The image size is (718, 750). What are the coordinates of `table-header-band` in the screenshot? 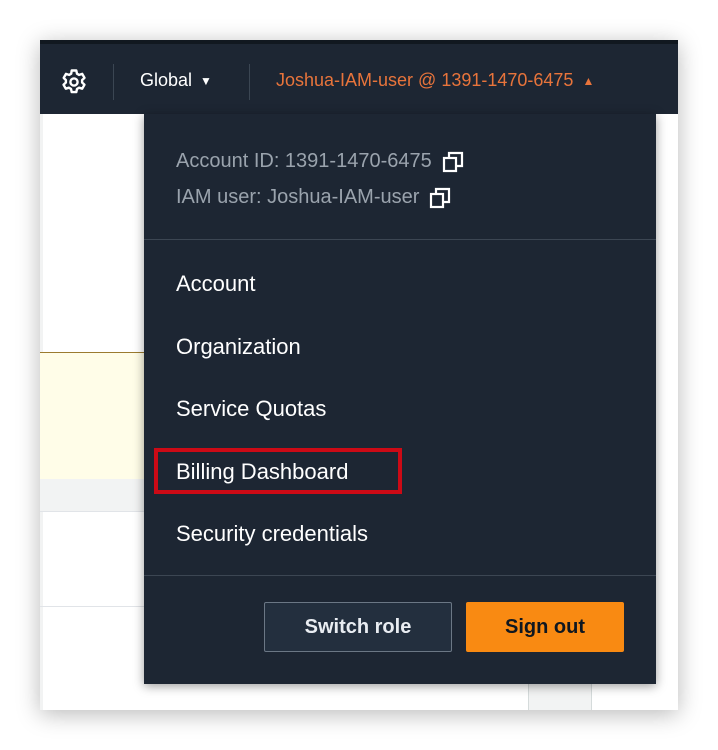 It's located at (95, 495).